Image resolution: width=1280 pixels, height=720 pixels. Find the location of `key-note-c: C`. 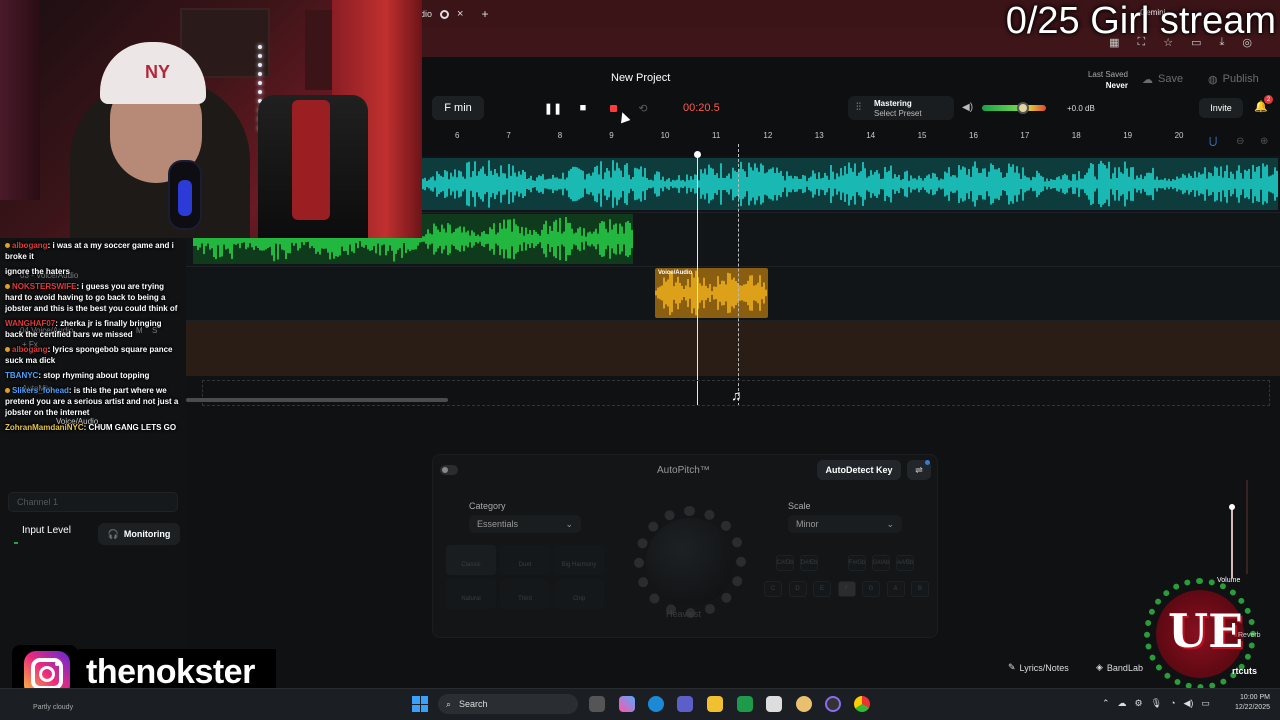

key-note-c: C is located at coordinates (773, 589).